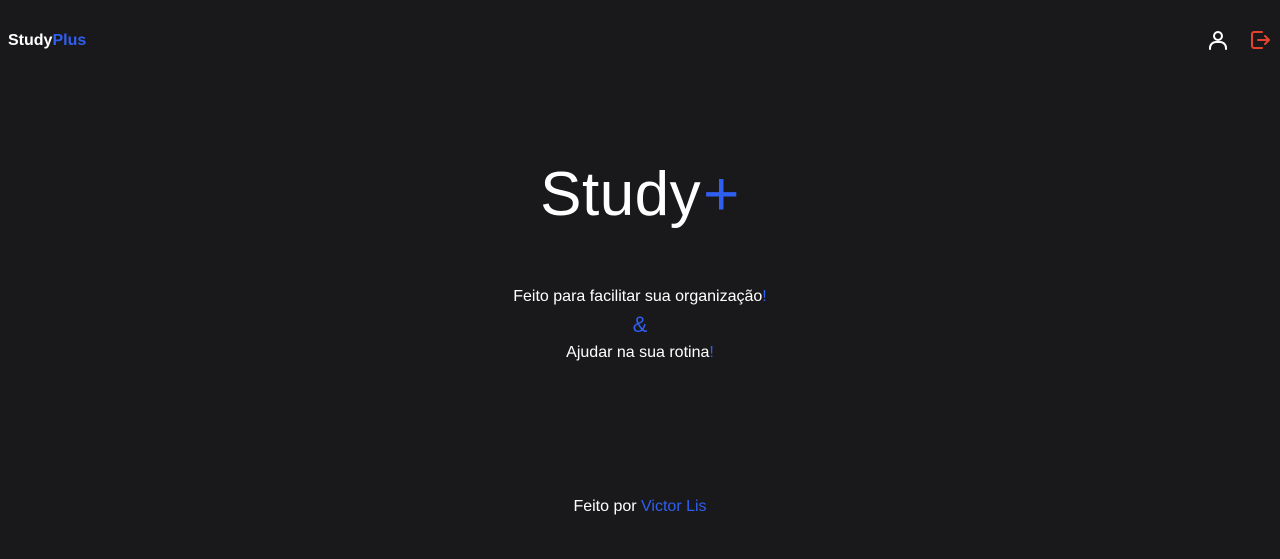 The width and height of the screenshot is (1280, 559). What do you see at coordinates (1218, 40) in the screenshot?
I see `user-icon` at bounding box center [1218, 40].